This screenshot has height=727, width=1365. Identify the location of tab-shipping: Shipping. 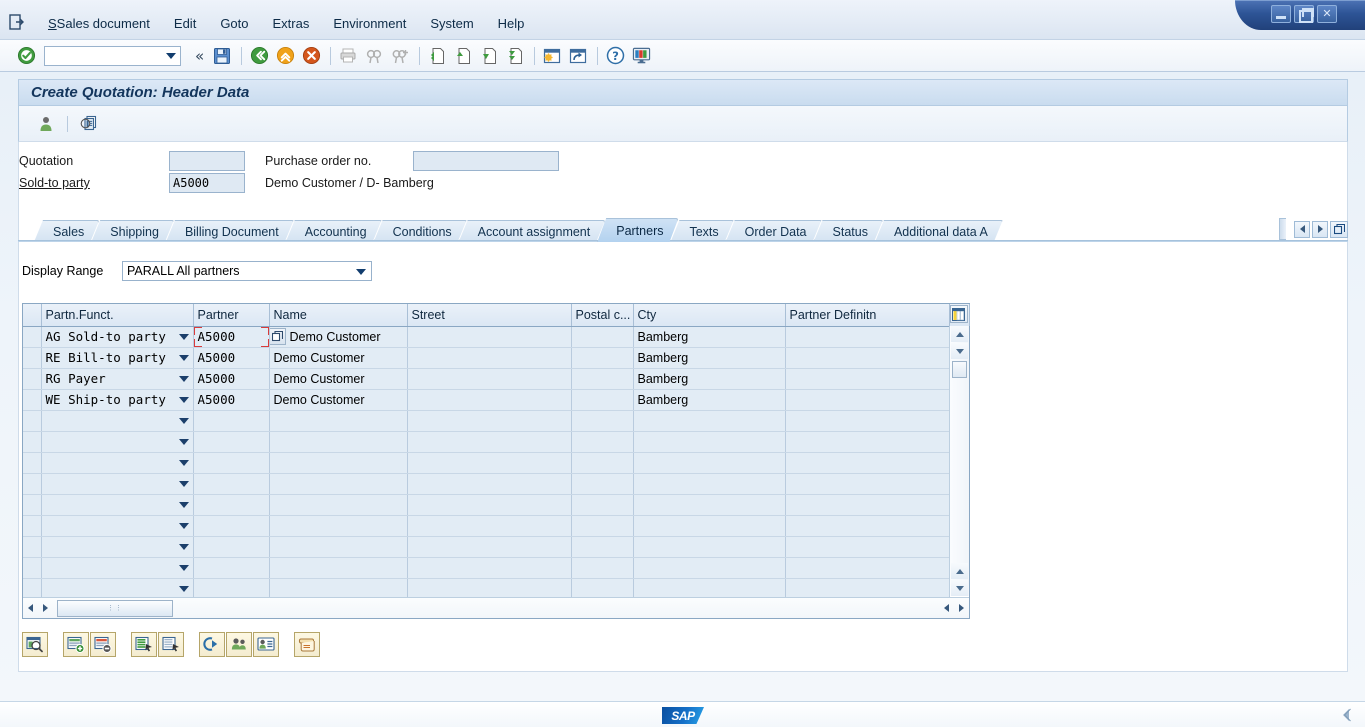
(132, 231).